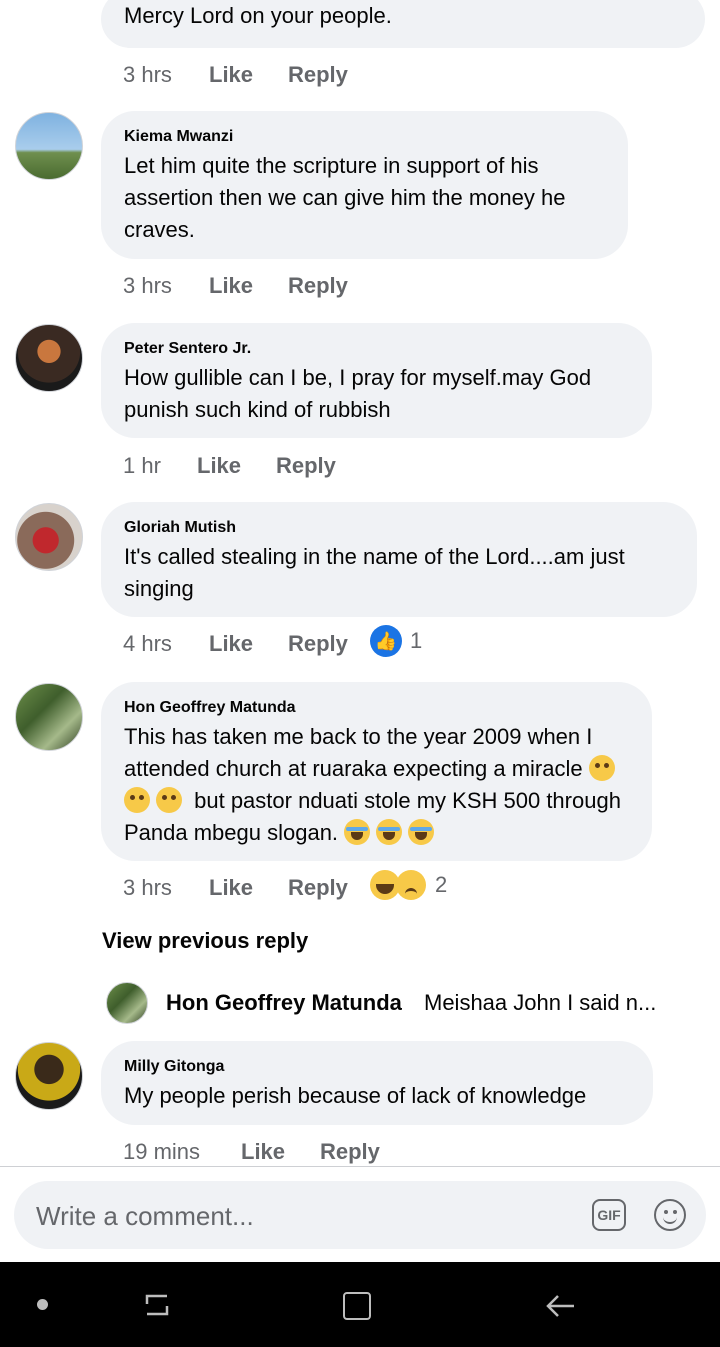 This screenshot has height=1347, width=720. What do you see at coordinates (284, 1003) in the screenshot?
I see `reply-author: Hon Geoffrey Matunda` at bounding box center [284, 1003].